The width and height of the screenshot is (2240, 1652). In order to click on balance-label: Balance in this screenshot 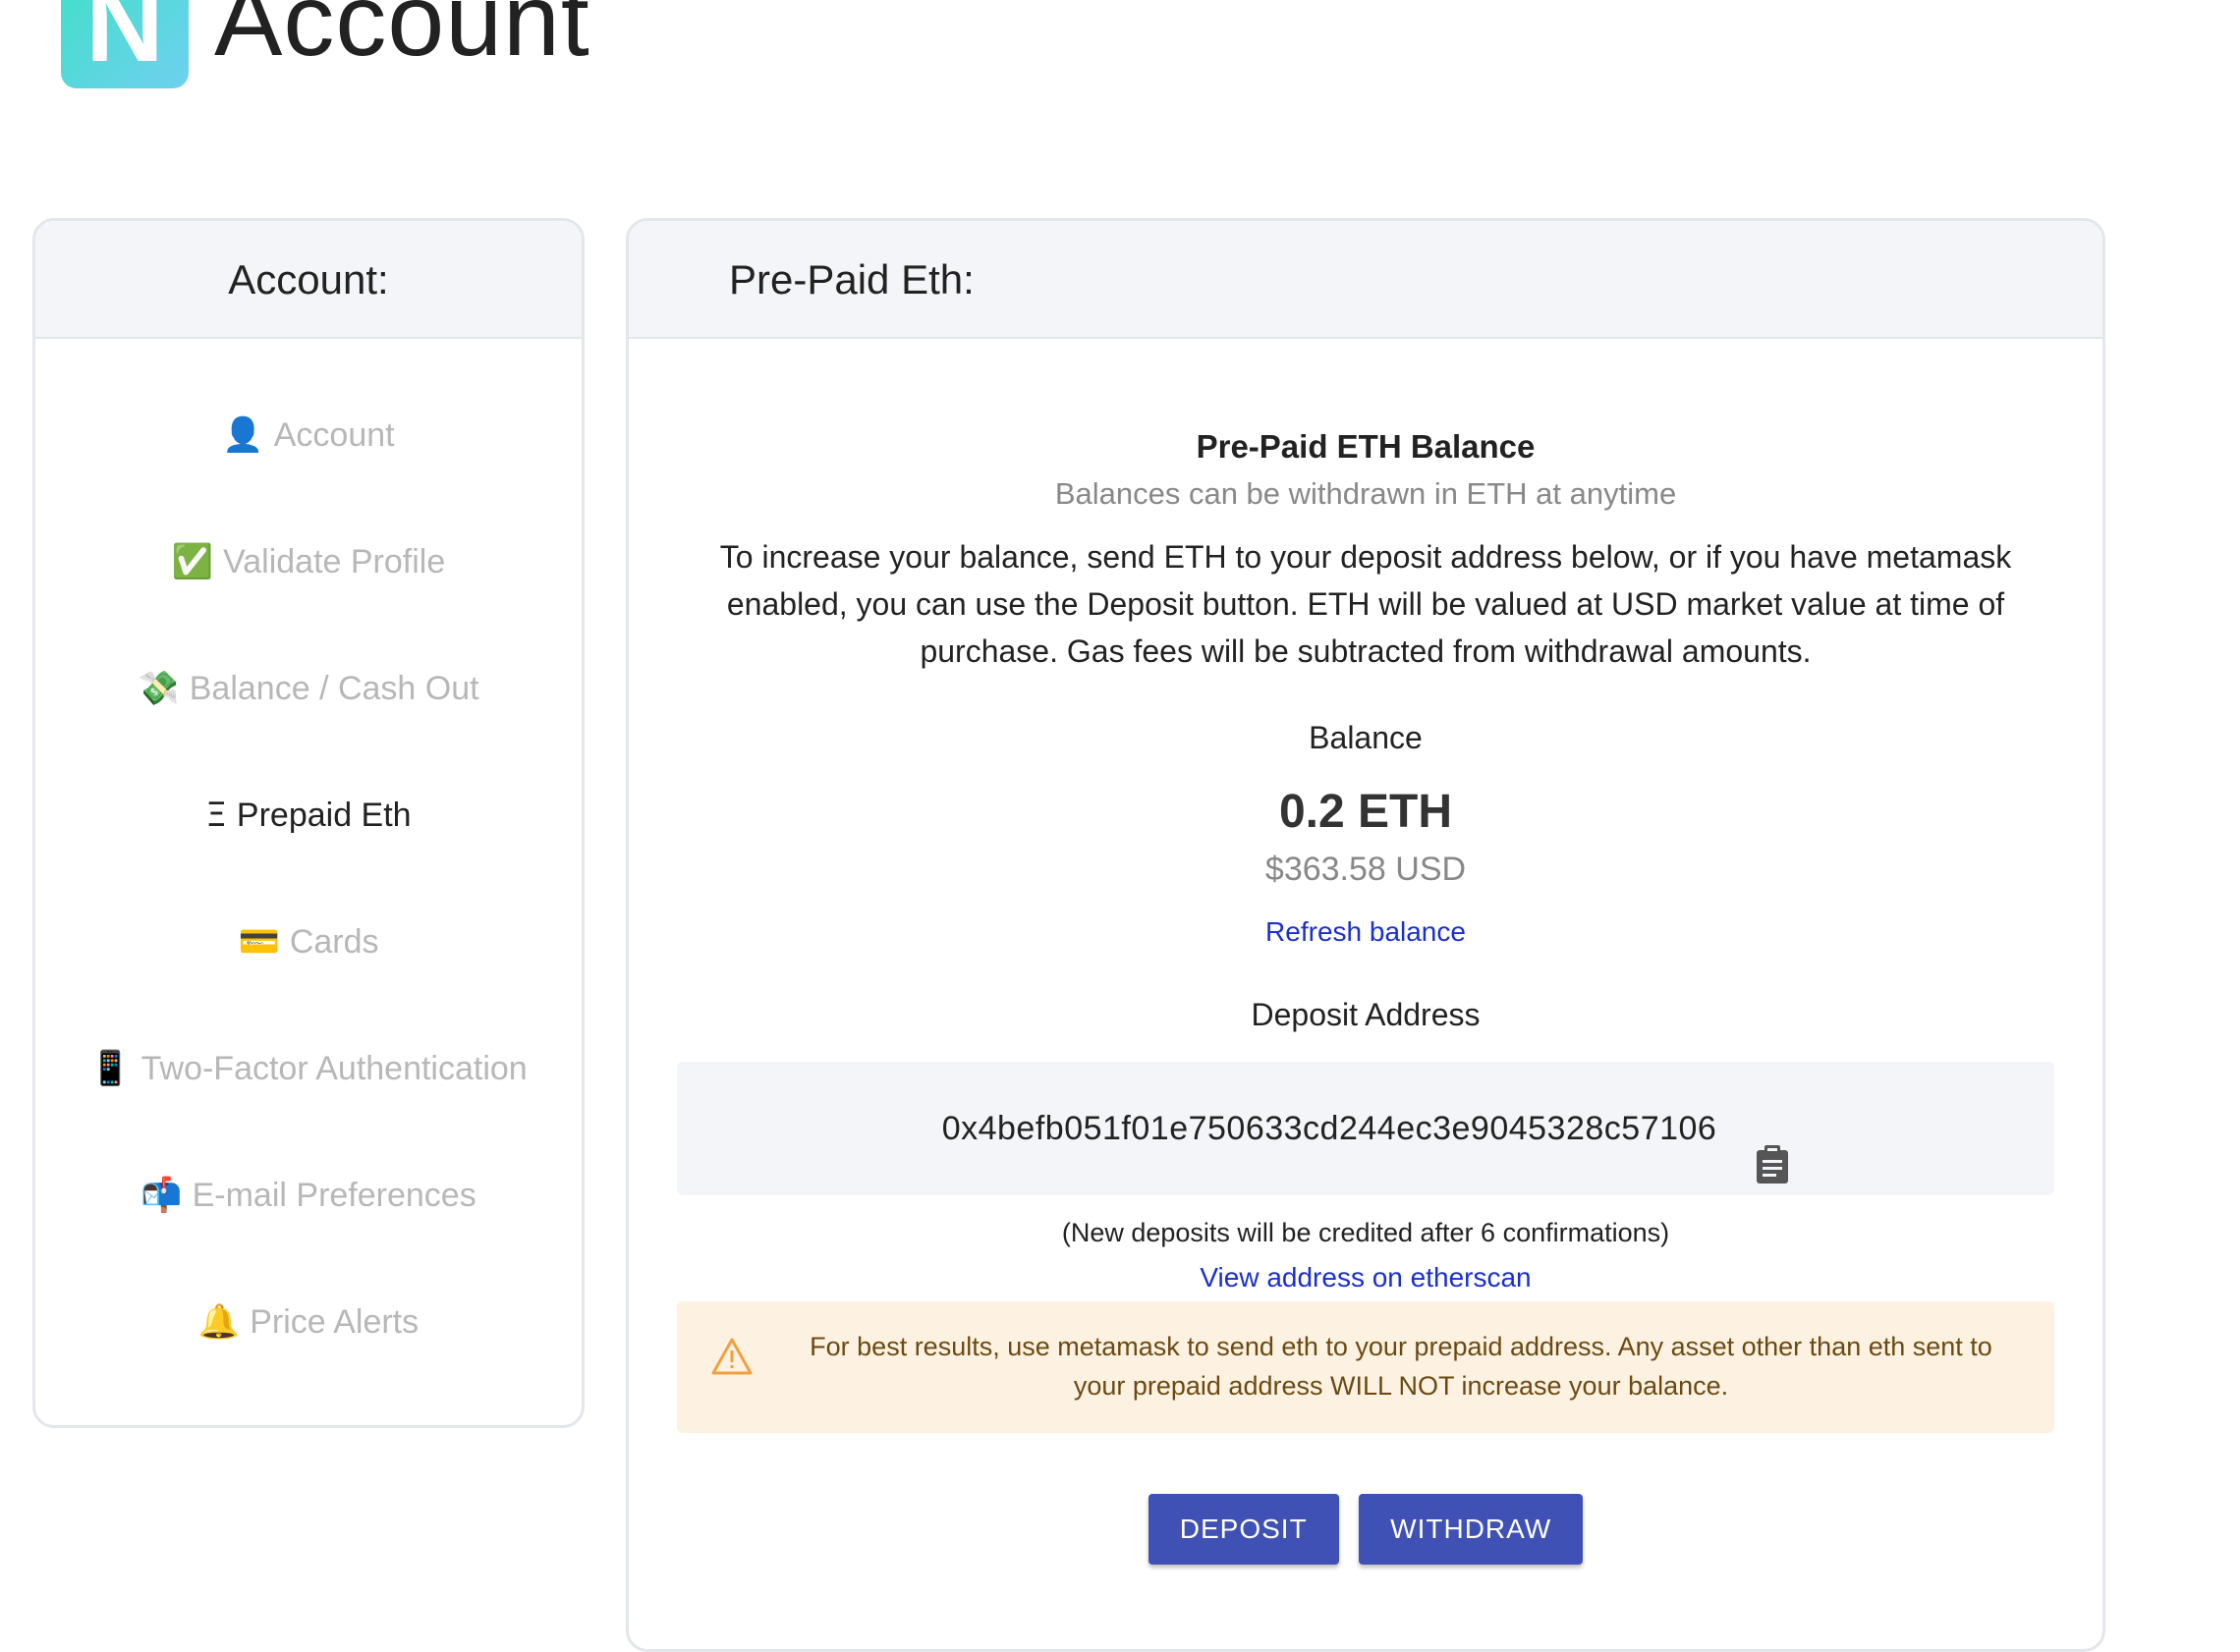, I will do `click(1366, 737)`.